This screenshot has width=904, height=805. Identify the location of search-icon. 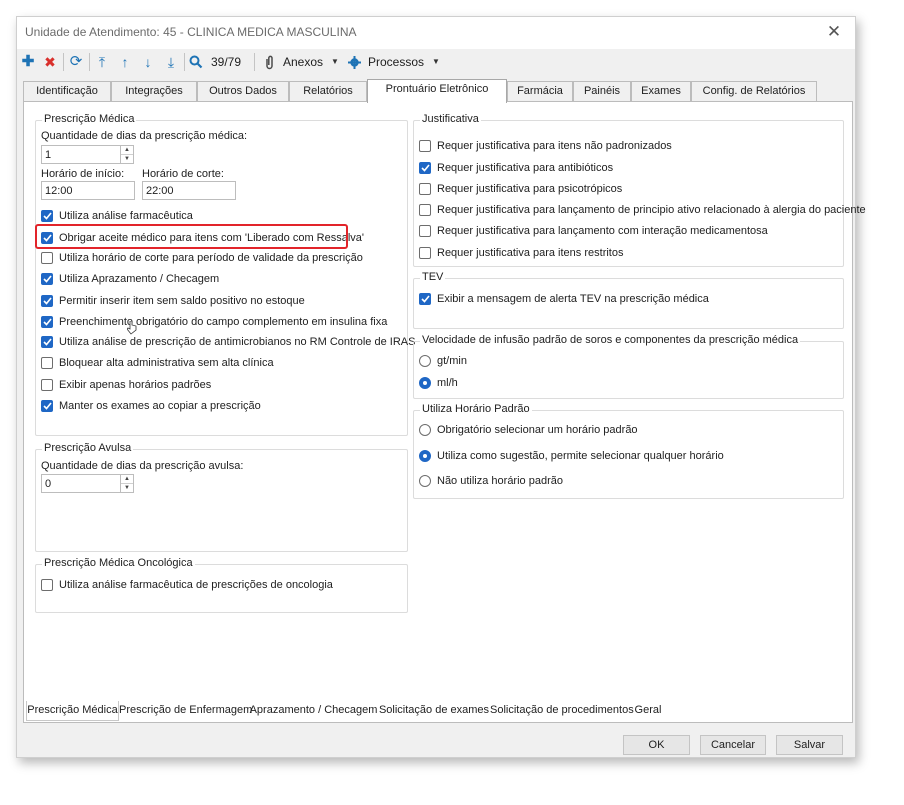
(196, 62).